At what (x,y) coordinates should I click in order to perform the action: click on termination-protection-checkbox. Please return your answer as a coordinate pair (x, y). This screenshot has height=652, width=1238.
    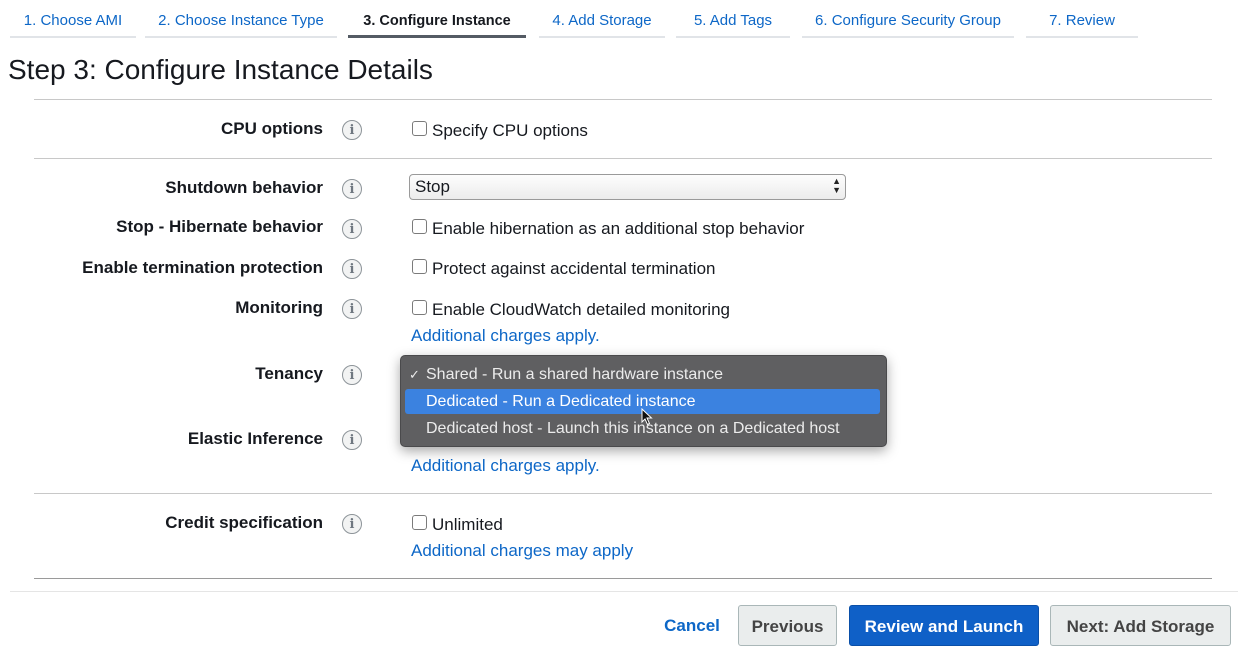
    Looking at the image, I should click on (419, 266).